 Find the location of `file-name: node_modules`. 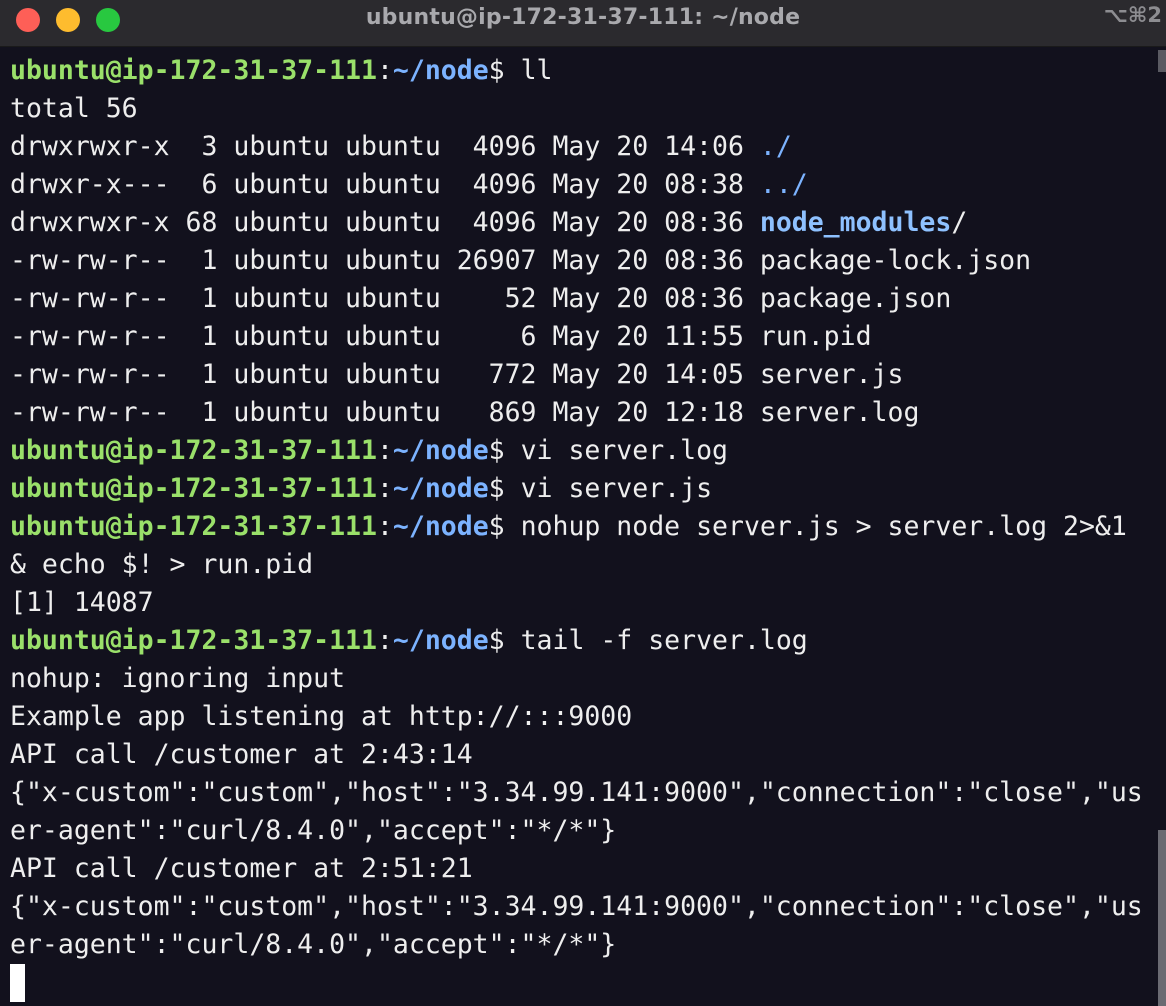

file-name: node_modules is located at coordinates (855, 222).